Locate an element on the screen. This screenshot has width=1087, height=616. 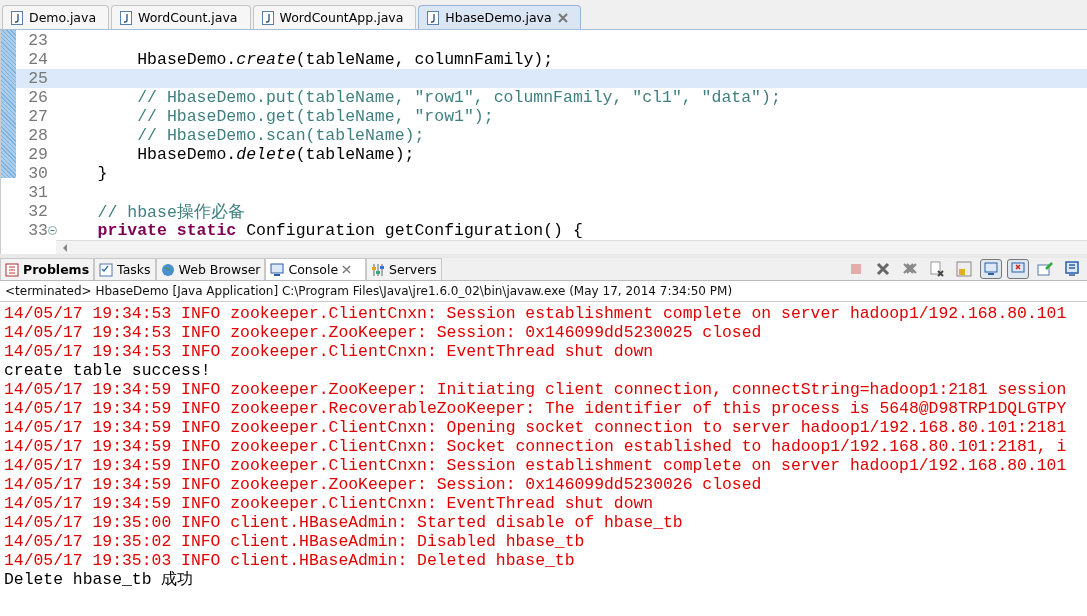
line-number: 26 is located at coordinates (37, 97).